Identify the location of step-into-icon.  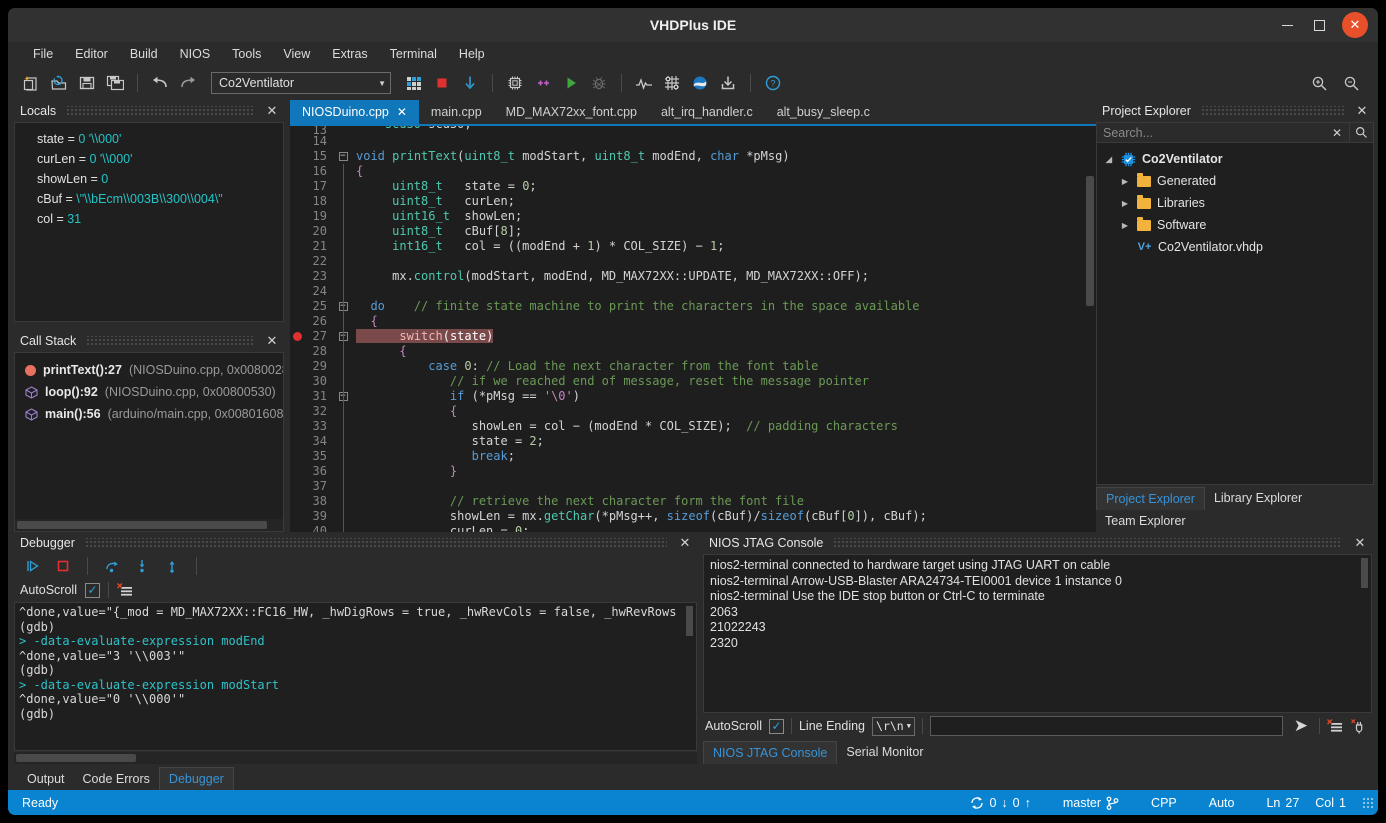
(142, 566).